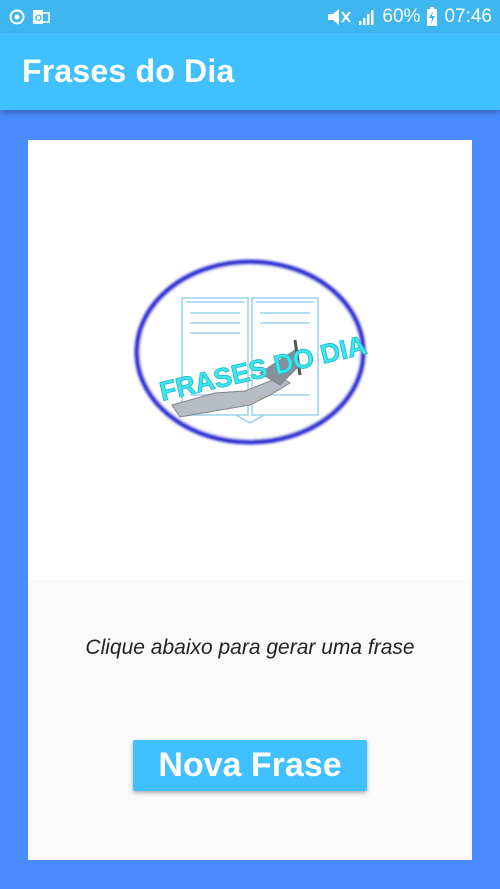 The image size is (500, 889). I want to click on status-bar: O 60% 07:46, so click(250, 16).